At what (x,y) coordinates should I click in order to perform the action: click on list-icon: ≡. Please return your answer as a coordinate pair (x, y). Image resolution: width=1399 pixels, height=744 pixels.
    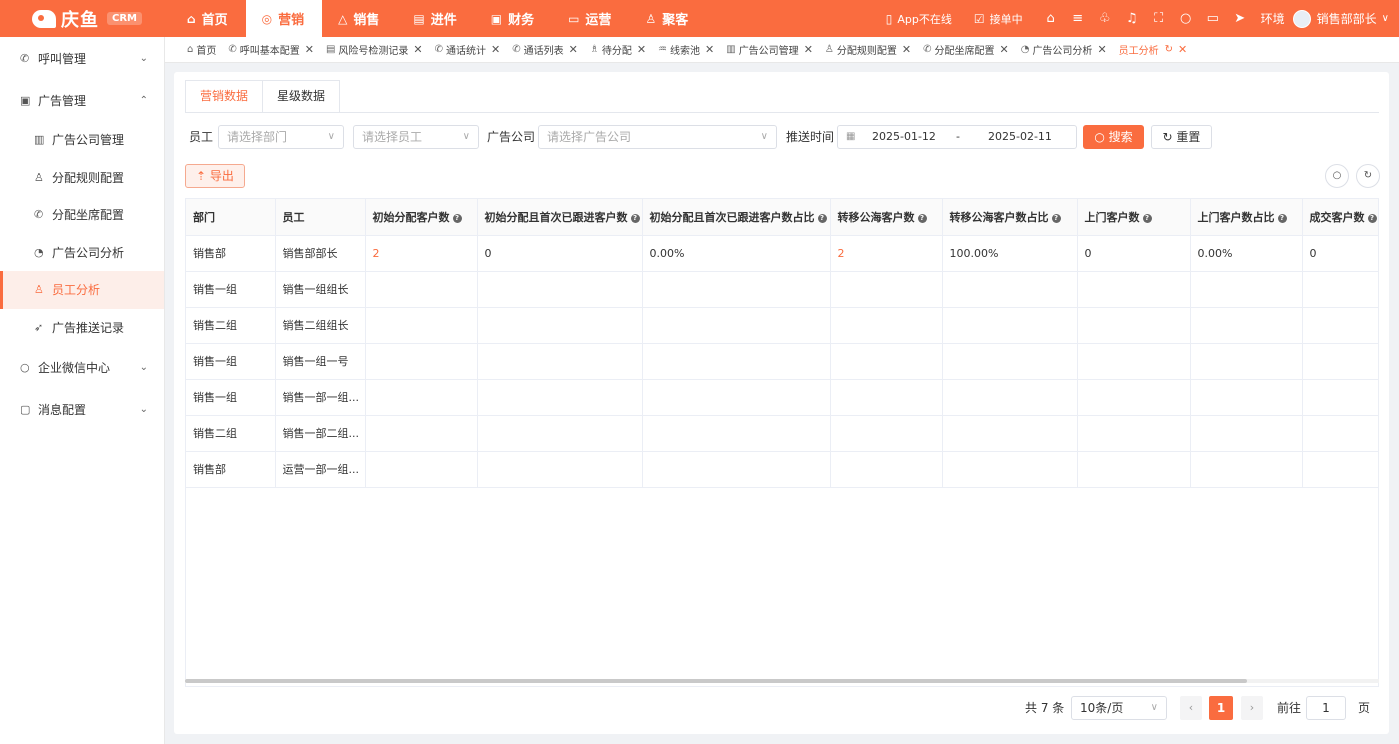
    Looking at the image, I should click on (1078, 18).